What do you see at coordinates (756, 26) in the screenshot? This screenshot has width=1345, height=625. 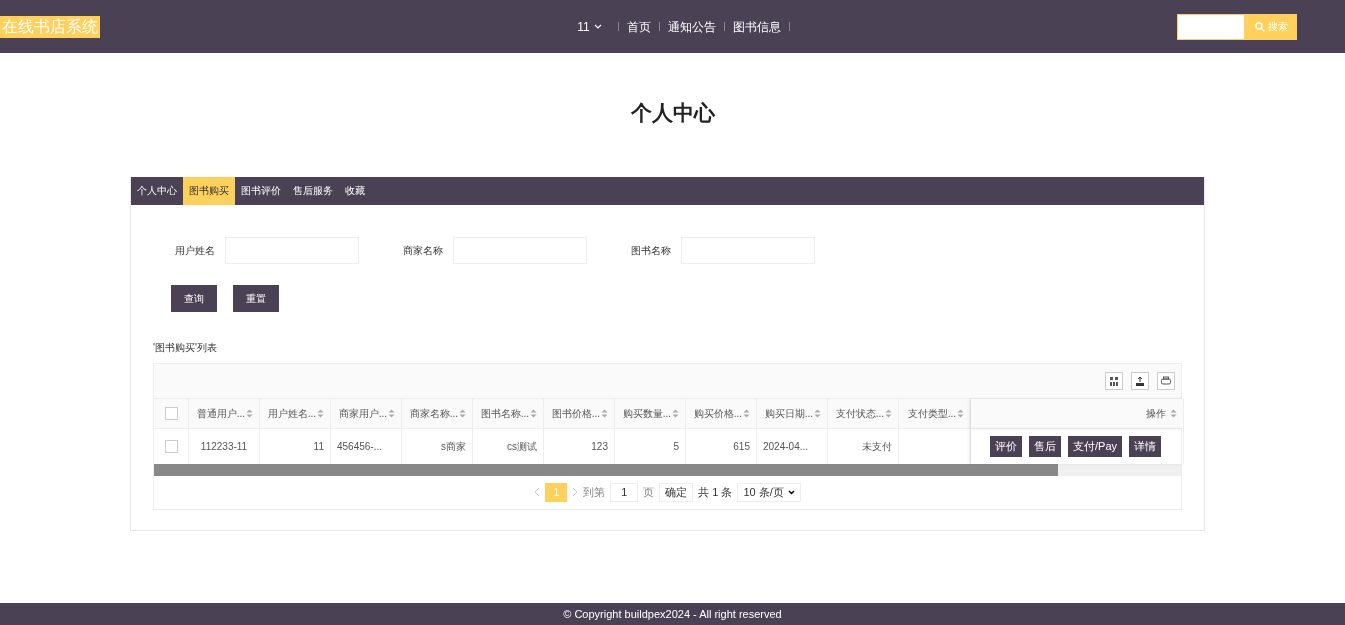 I see `nav-link: 图书信息` at bounding box center [756, 26].